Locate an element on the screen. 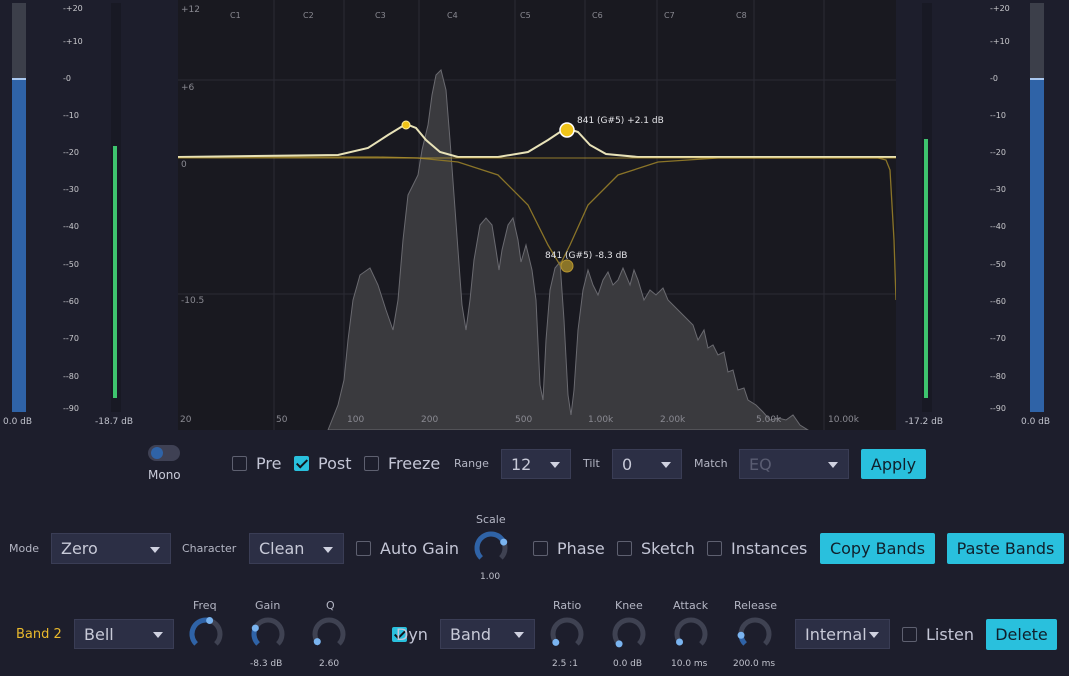 This screenshot has height=676, width=1069. sidechain-dropdown: Internal is located at coordinates (842, 634).